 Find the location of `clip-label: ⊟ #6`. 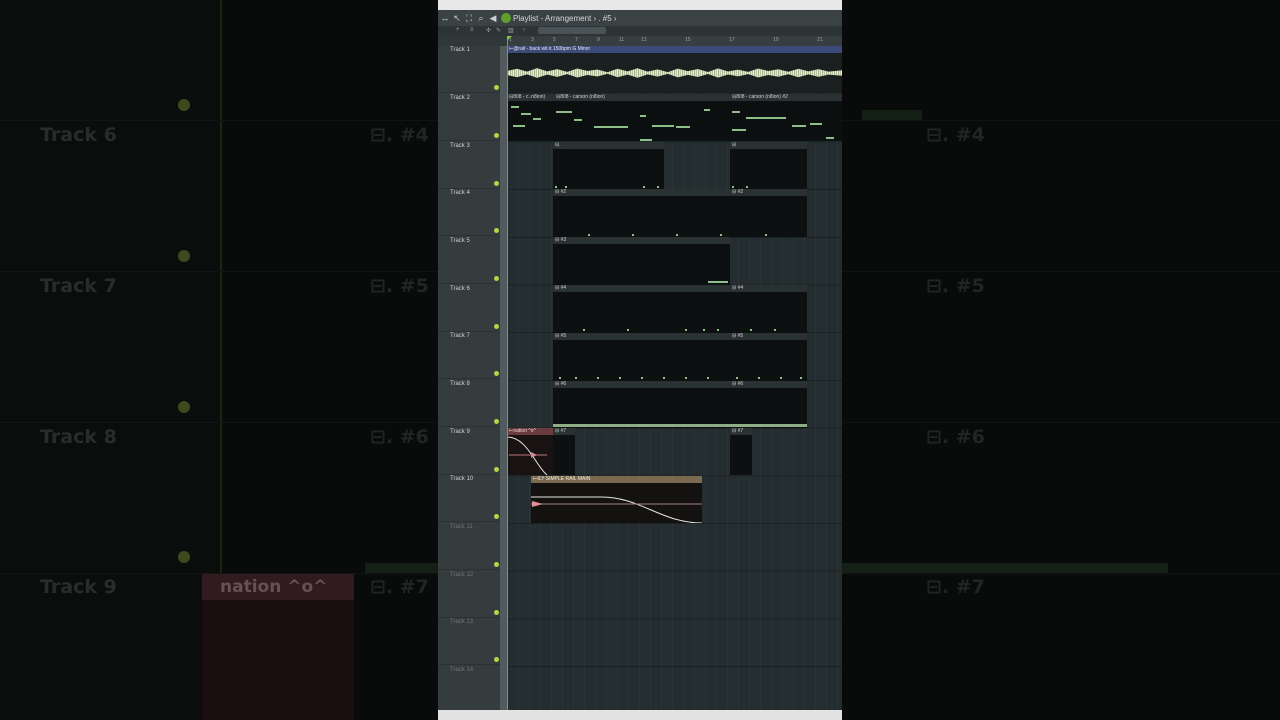

clip-label: ⊟ #6 is located at coordinates (768, 384).